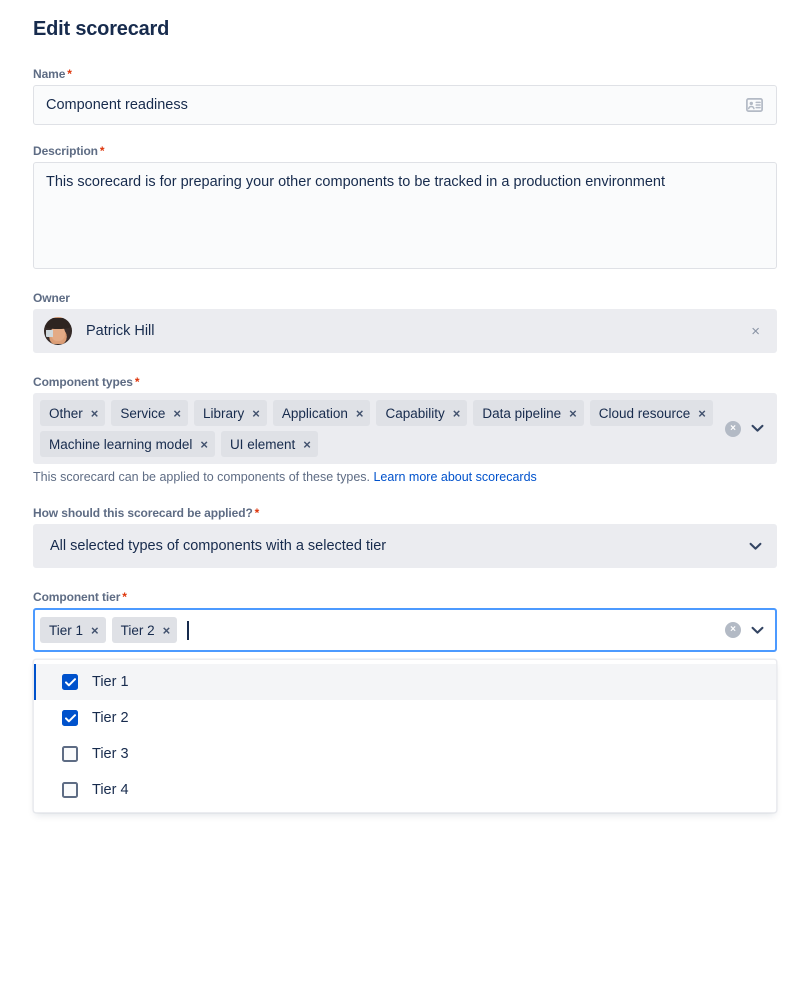  What do you see at coordinates (143, 513) in the screenshot?
I see `applied-label-text: How should this scorecard be applied?` at bounding box center [143, 513].